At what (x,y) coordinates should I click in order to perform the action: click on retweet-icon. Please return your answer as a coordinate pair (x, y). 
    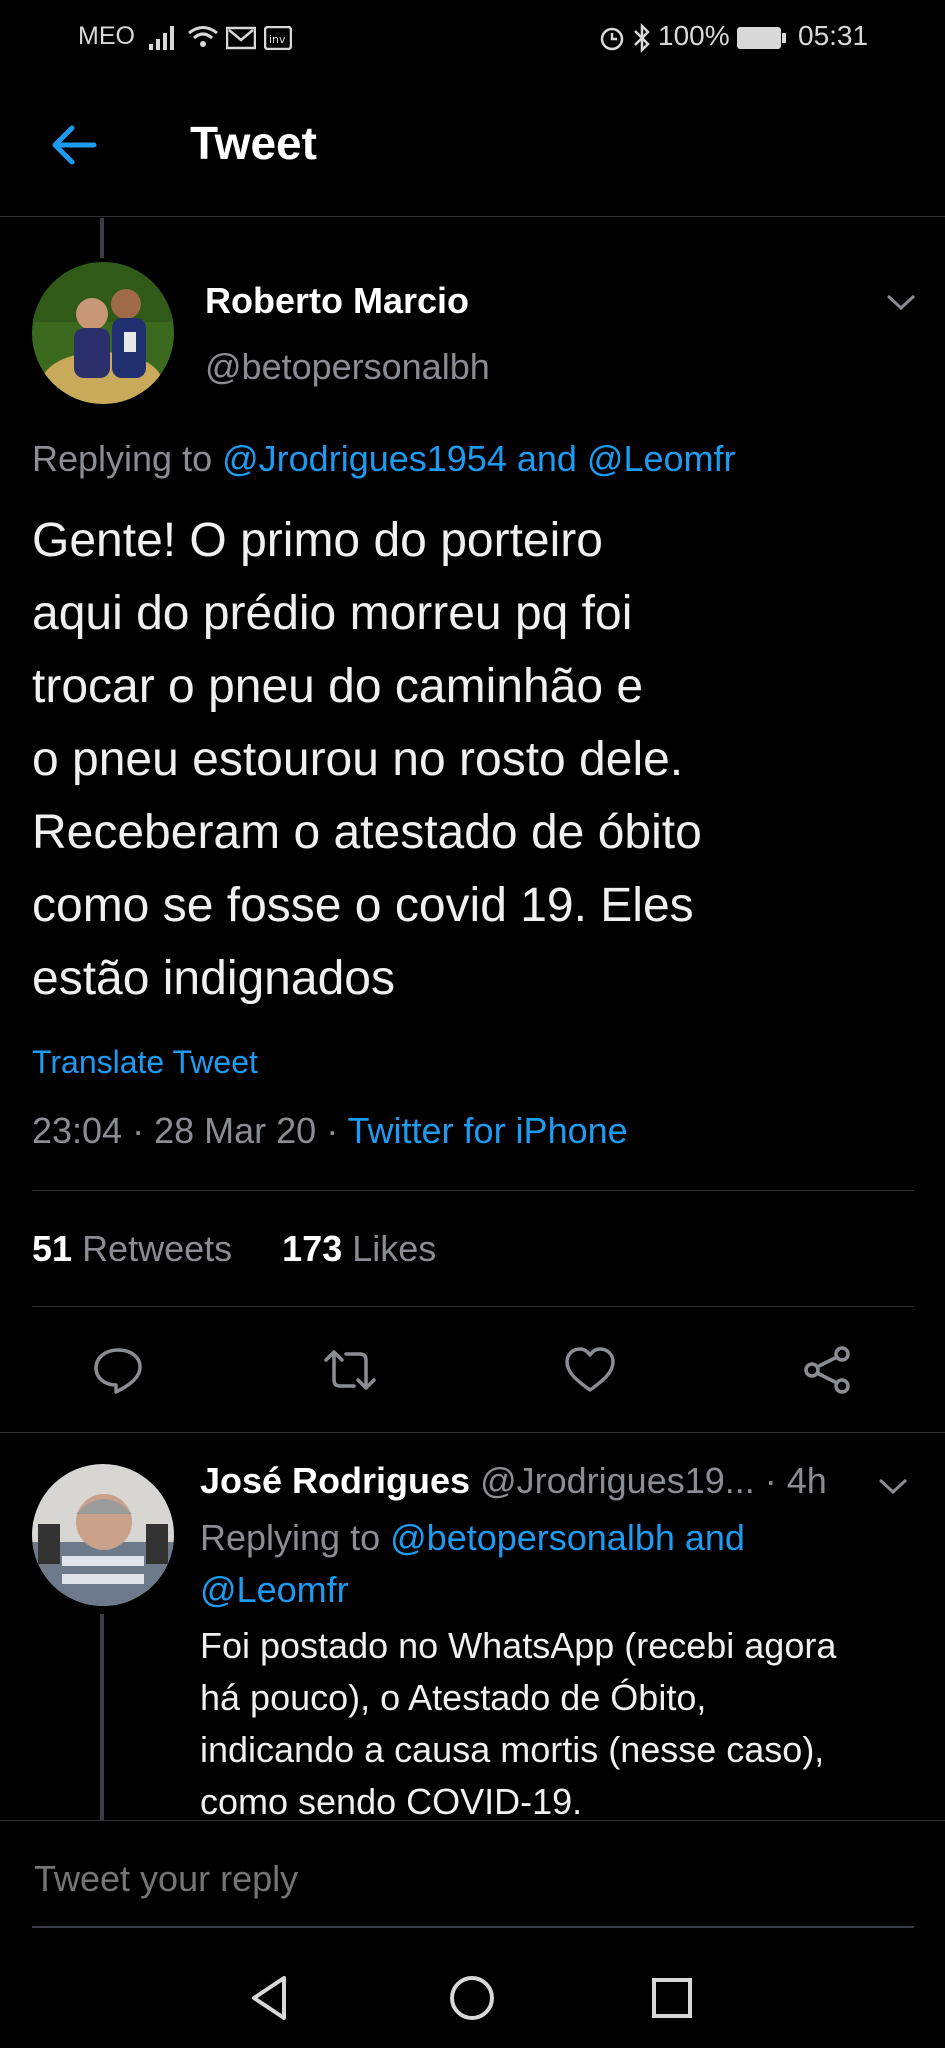
    Looking at the image, I should click on (350, 1370).